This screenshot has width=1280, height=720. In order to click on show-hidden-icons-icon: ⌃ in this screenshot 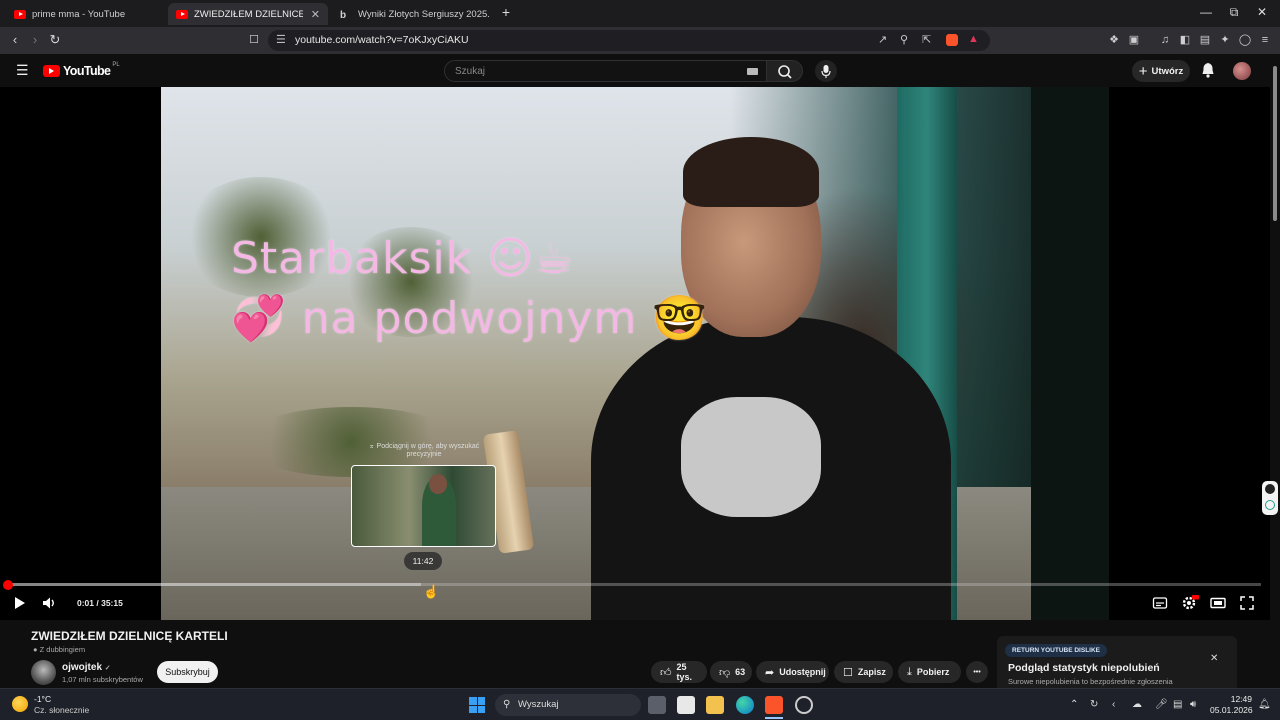, I will do `click(1074, 704)`.